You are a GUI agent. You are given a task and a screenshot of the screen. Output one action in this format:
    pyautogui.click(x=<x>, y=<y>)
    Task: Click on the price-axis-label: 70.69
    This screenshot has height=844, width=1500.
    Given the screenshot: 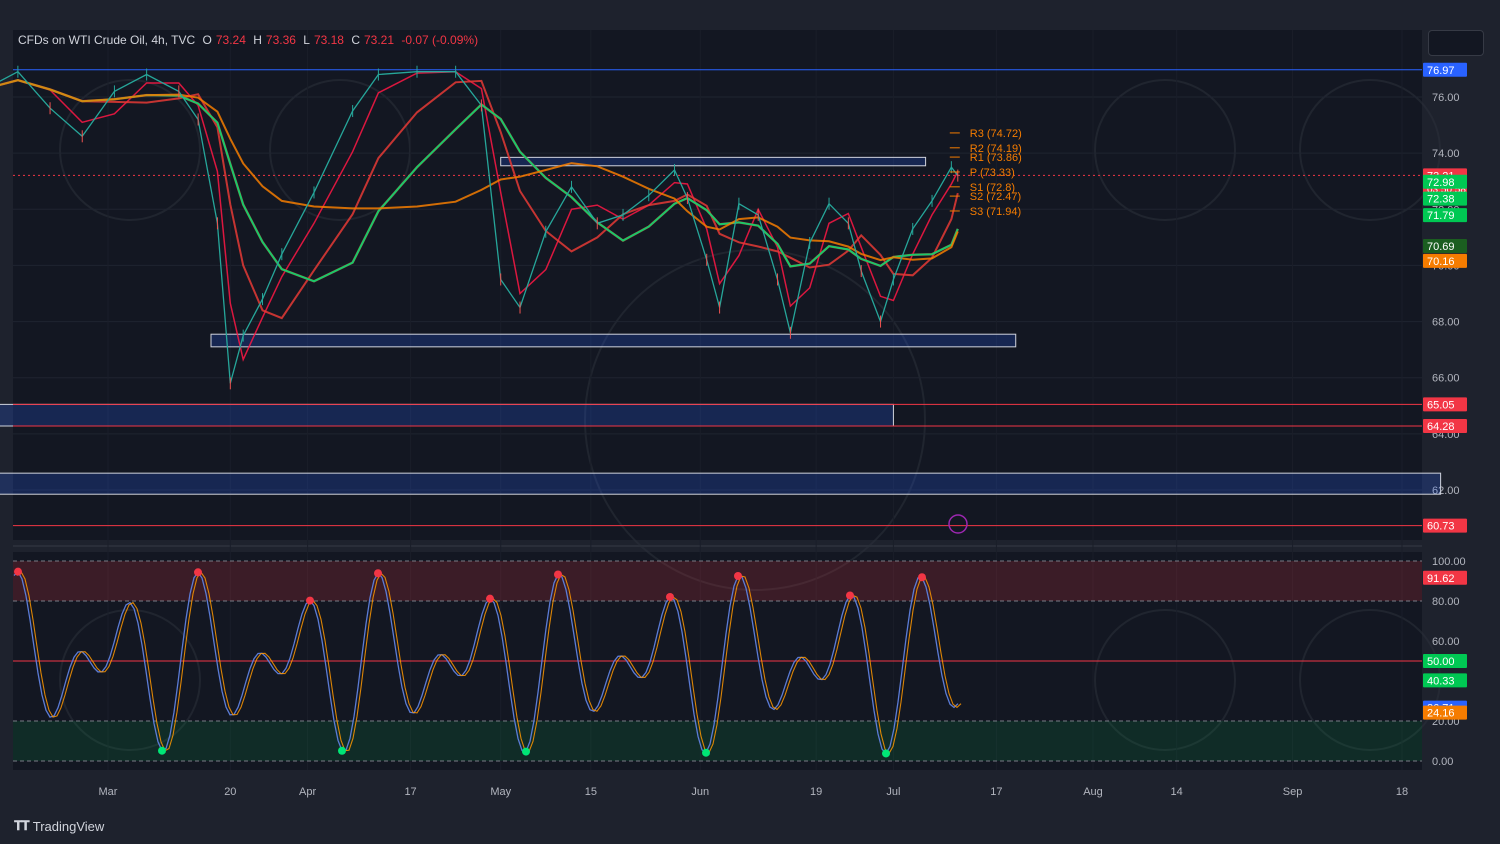 What is the action you would take?
    pyautogui.click(x=1441, y=247)
    